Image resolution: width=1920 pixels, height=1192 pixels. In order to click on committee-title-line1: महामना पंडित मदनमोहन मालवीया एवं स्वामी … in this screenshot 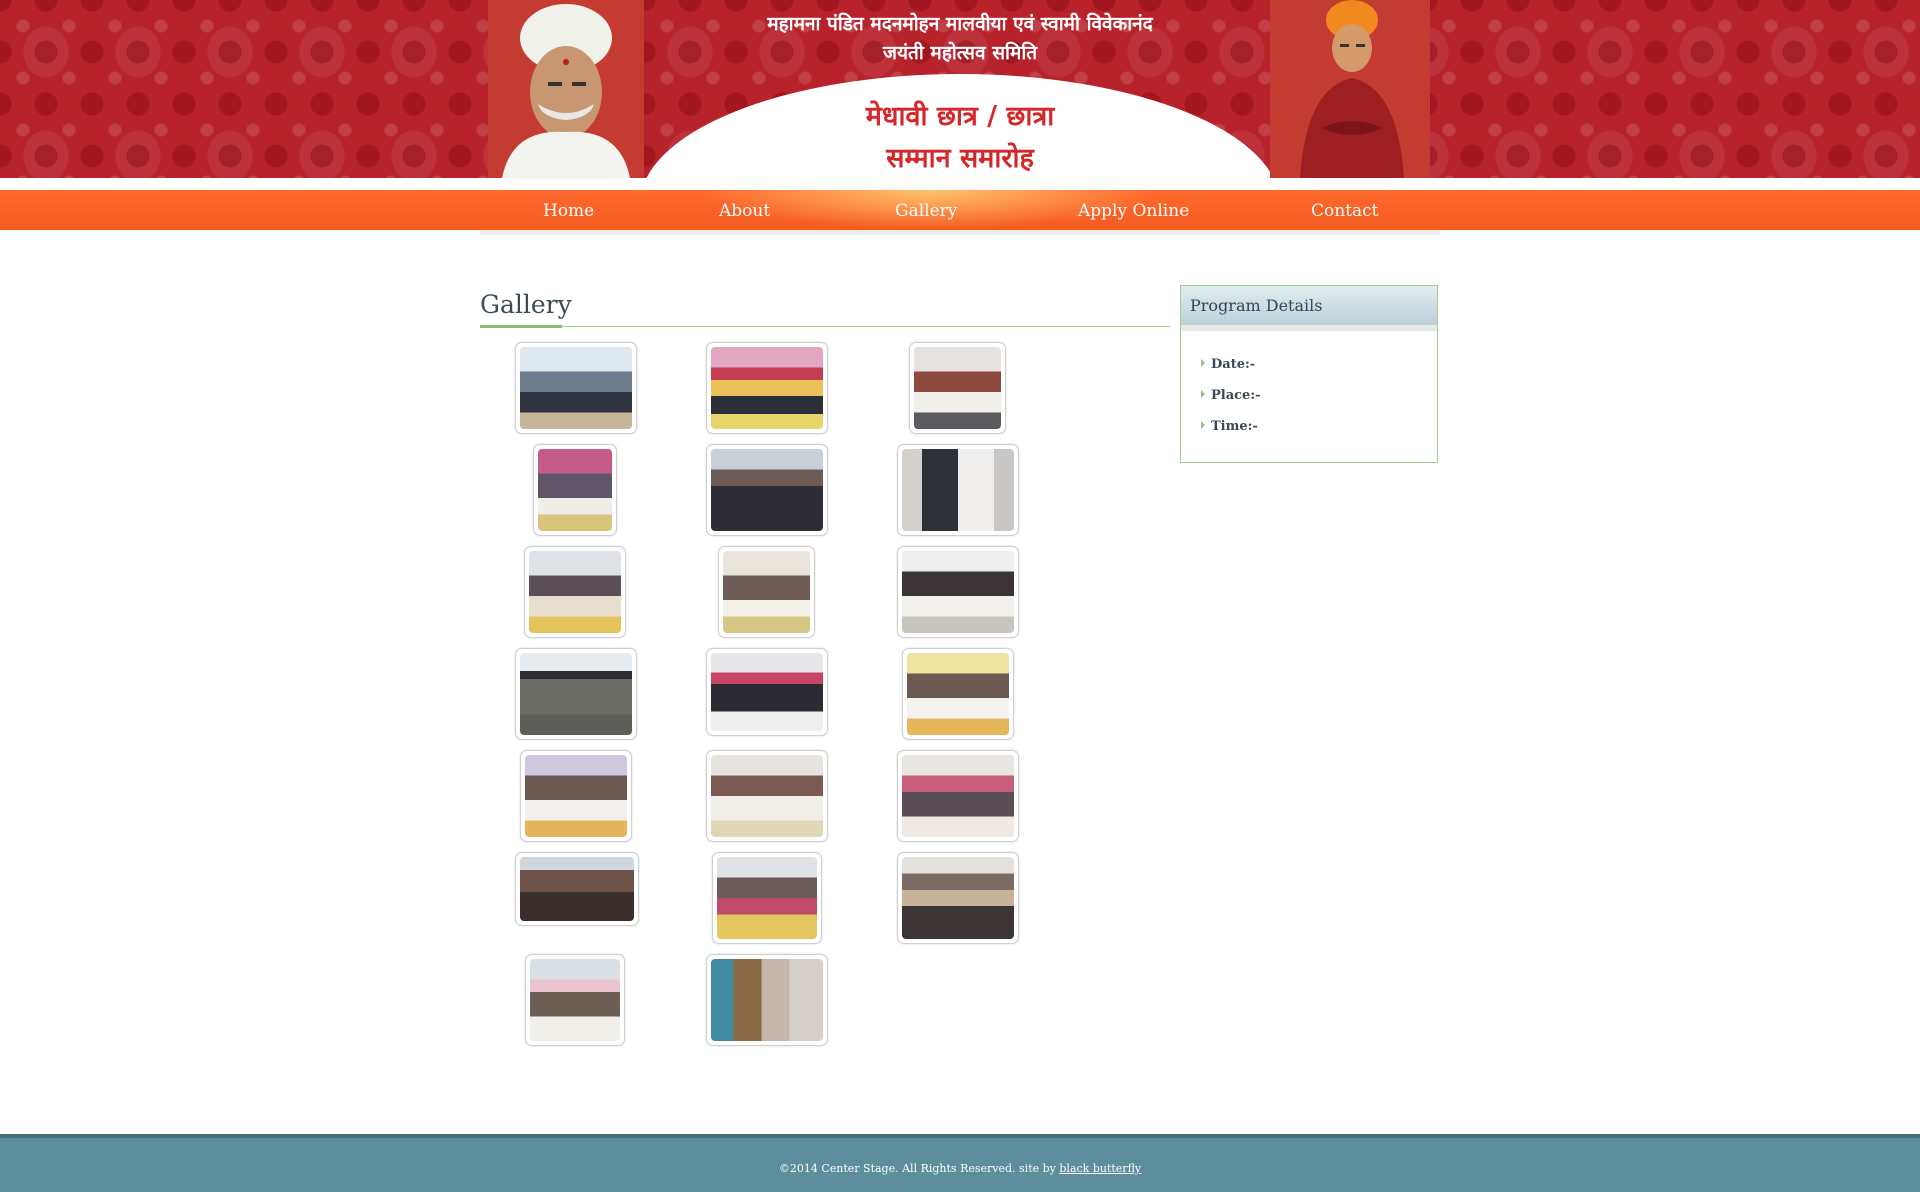, I will do `click(960, 24)`.